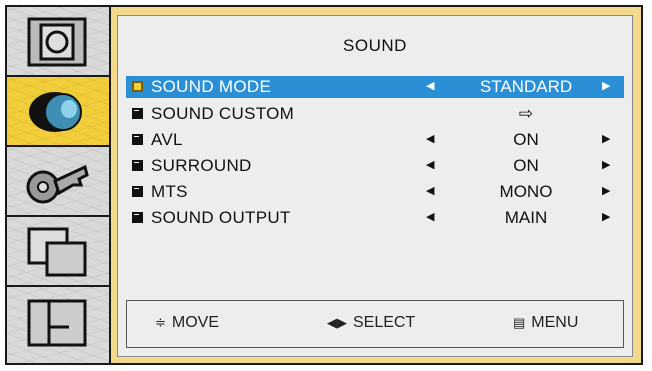  I want to click on sidebar-item-function, so click(58, 325).